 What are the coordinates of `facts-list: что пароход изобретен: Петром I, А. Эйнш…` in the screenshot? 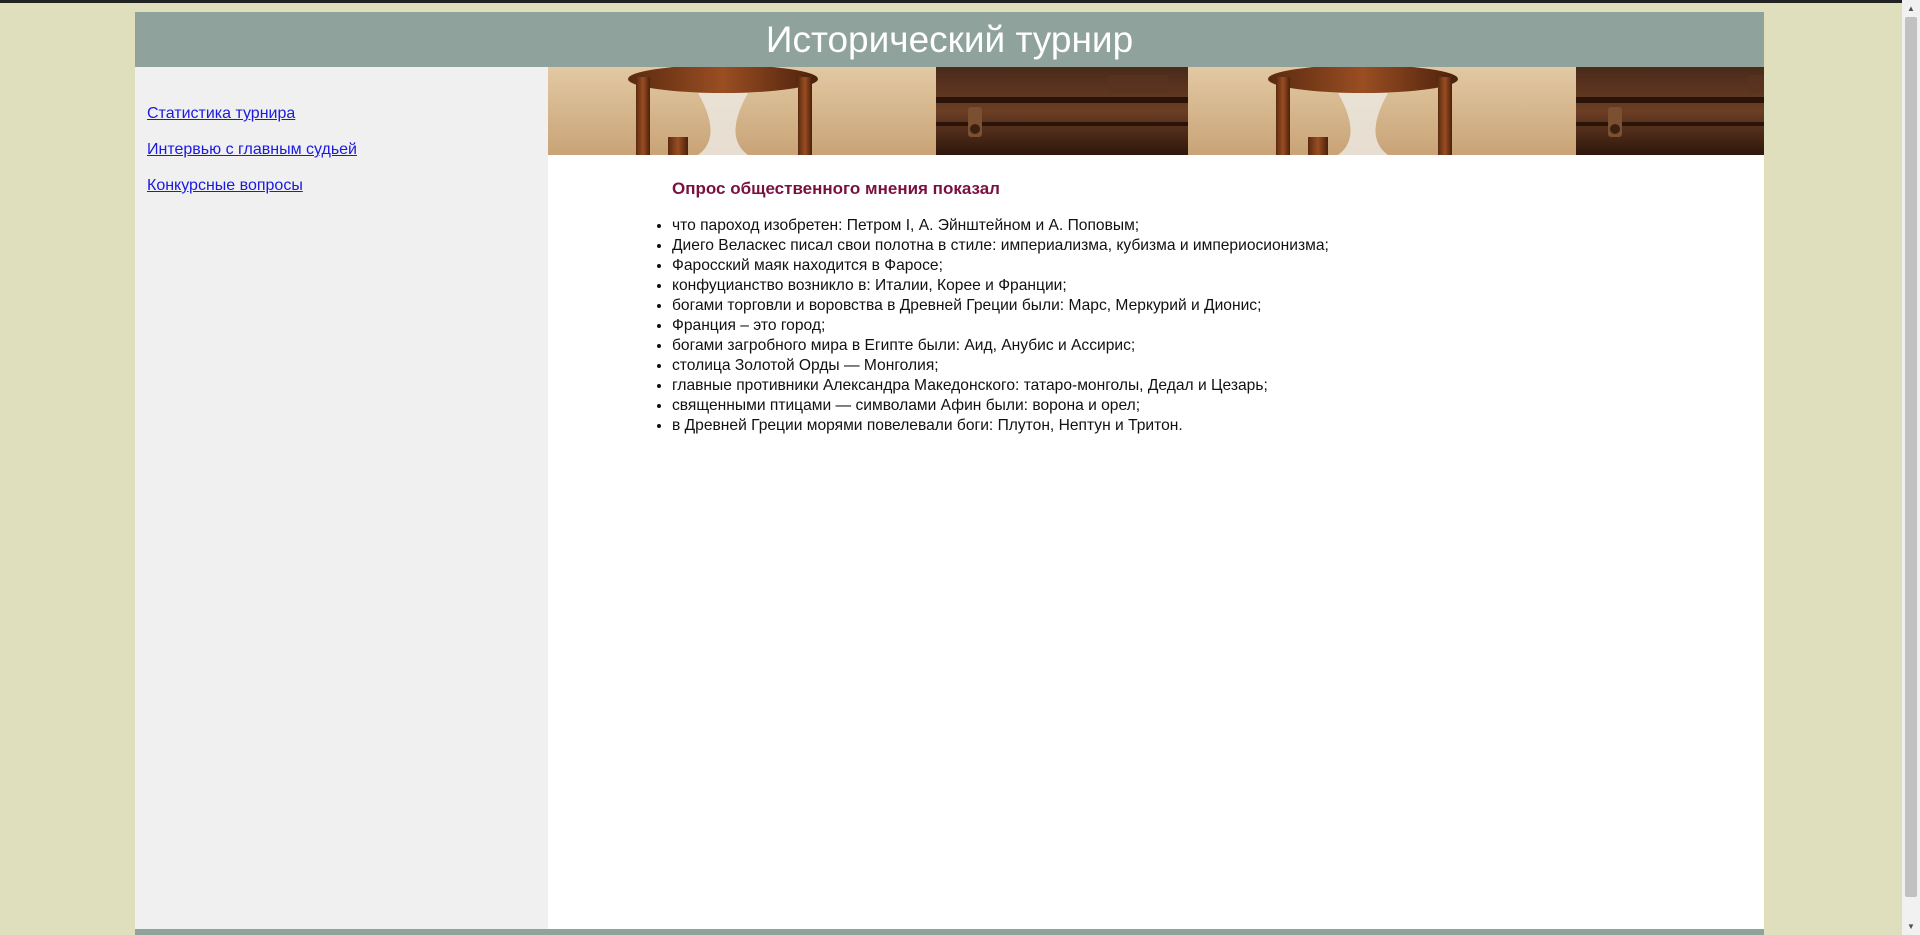 It's located at (1000, 326).